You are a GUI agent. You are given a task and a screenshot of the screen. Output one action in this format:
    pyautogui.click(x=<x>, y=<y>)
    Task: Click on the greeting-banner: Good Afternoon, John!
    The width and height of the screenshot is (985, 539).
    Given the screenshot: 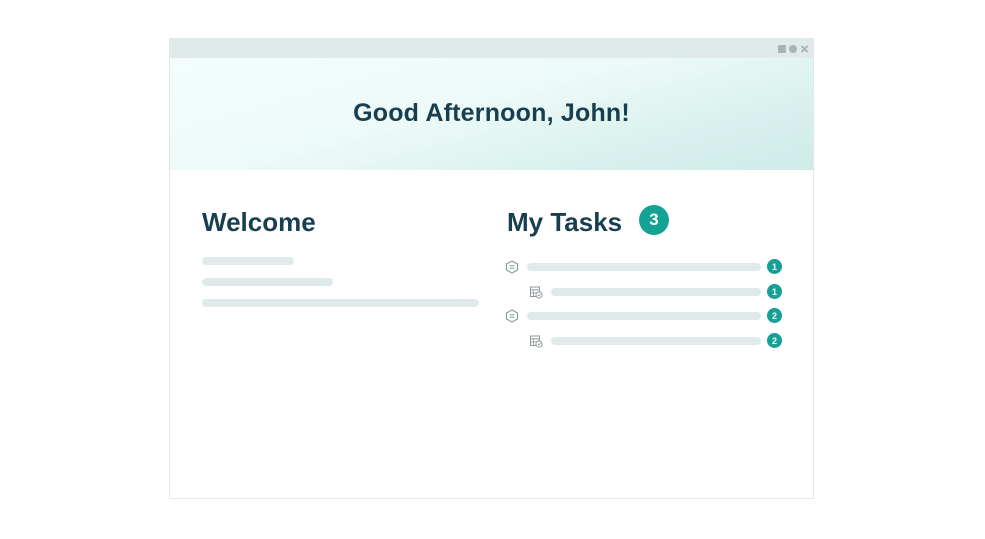 What is the action you would take?
    pyautogui.click(x=491, y=114)
    